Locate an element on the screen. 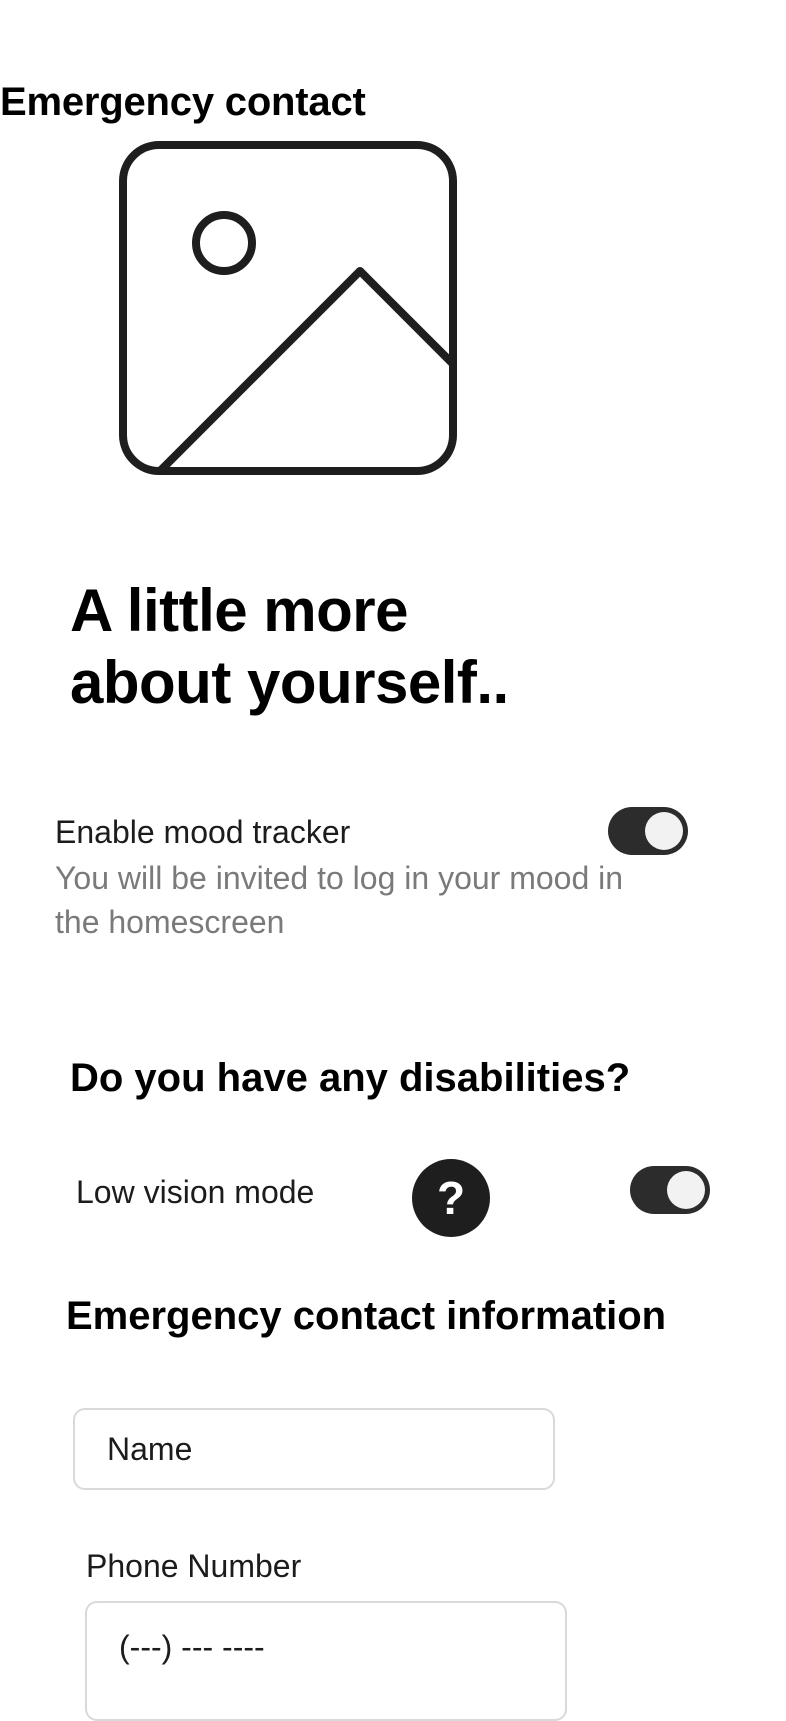  name-input: Name is located at coordinates (314, 1449).